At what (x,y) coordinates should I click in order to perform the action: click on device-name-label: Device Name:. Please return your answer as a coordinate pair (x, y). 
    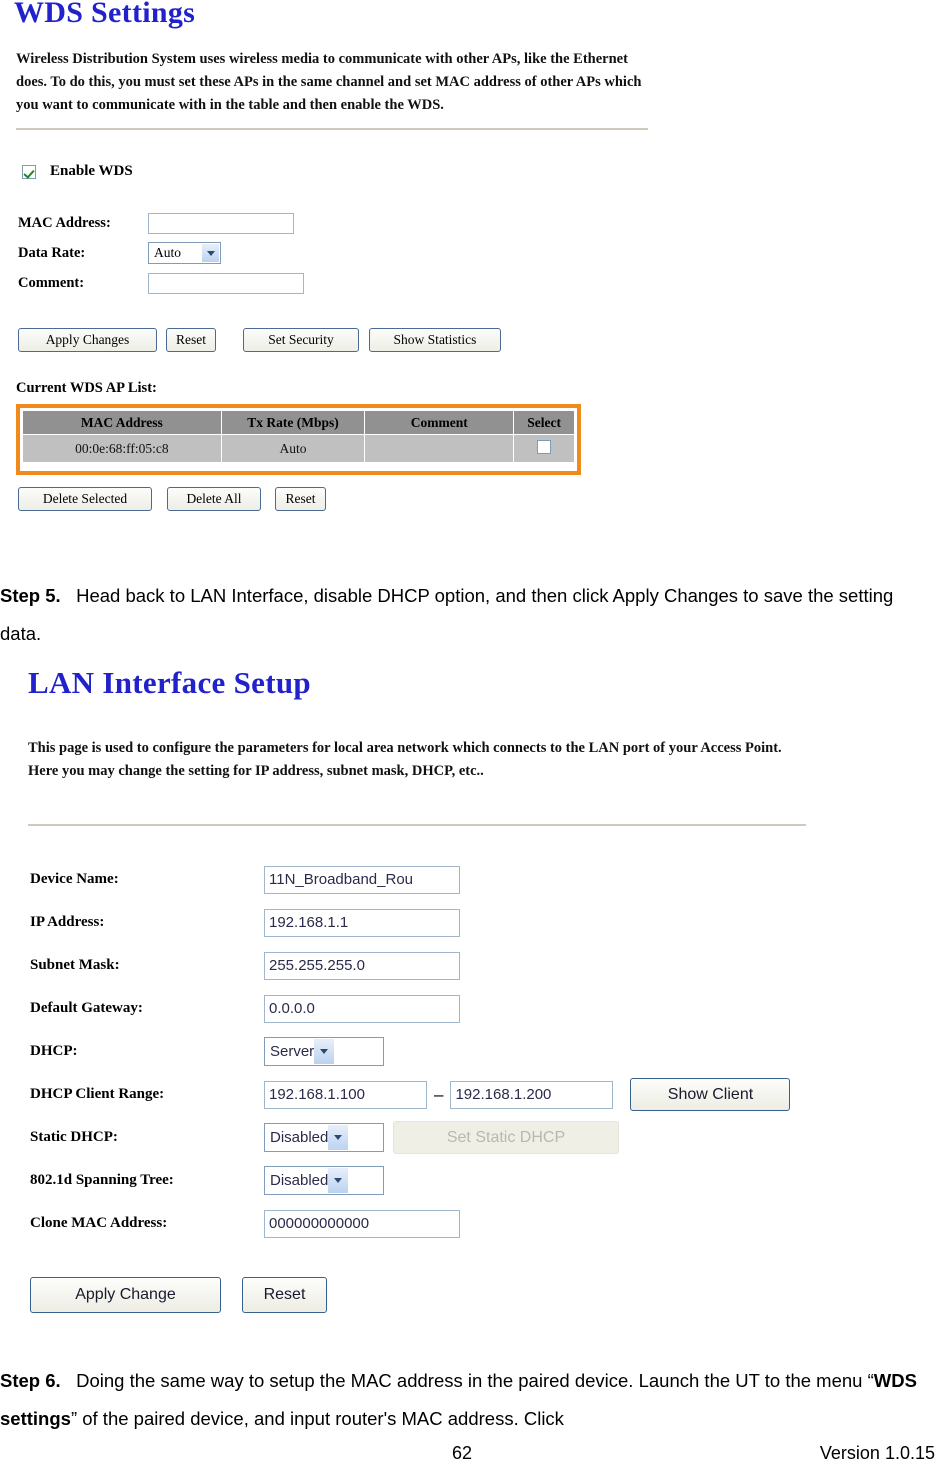
    Looking at the image, I should click on (74, 879).